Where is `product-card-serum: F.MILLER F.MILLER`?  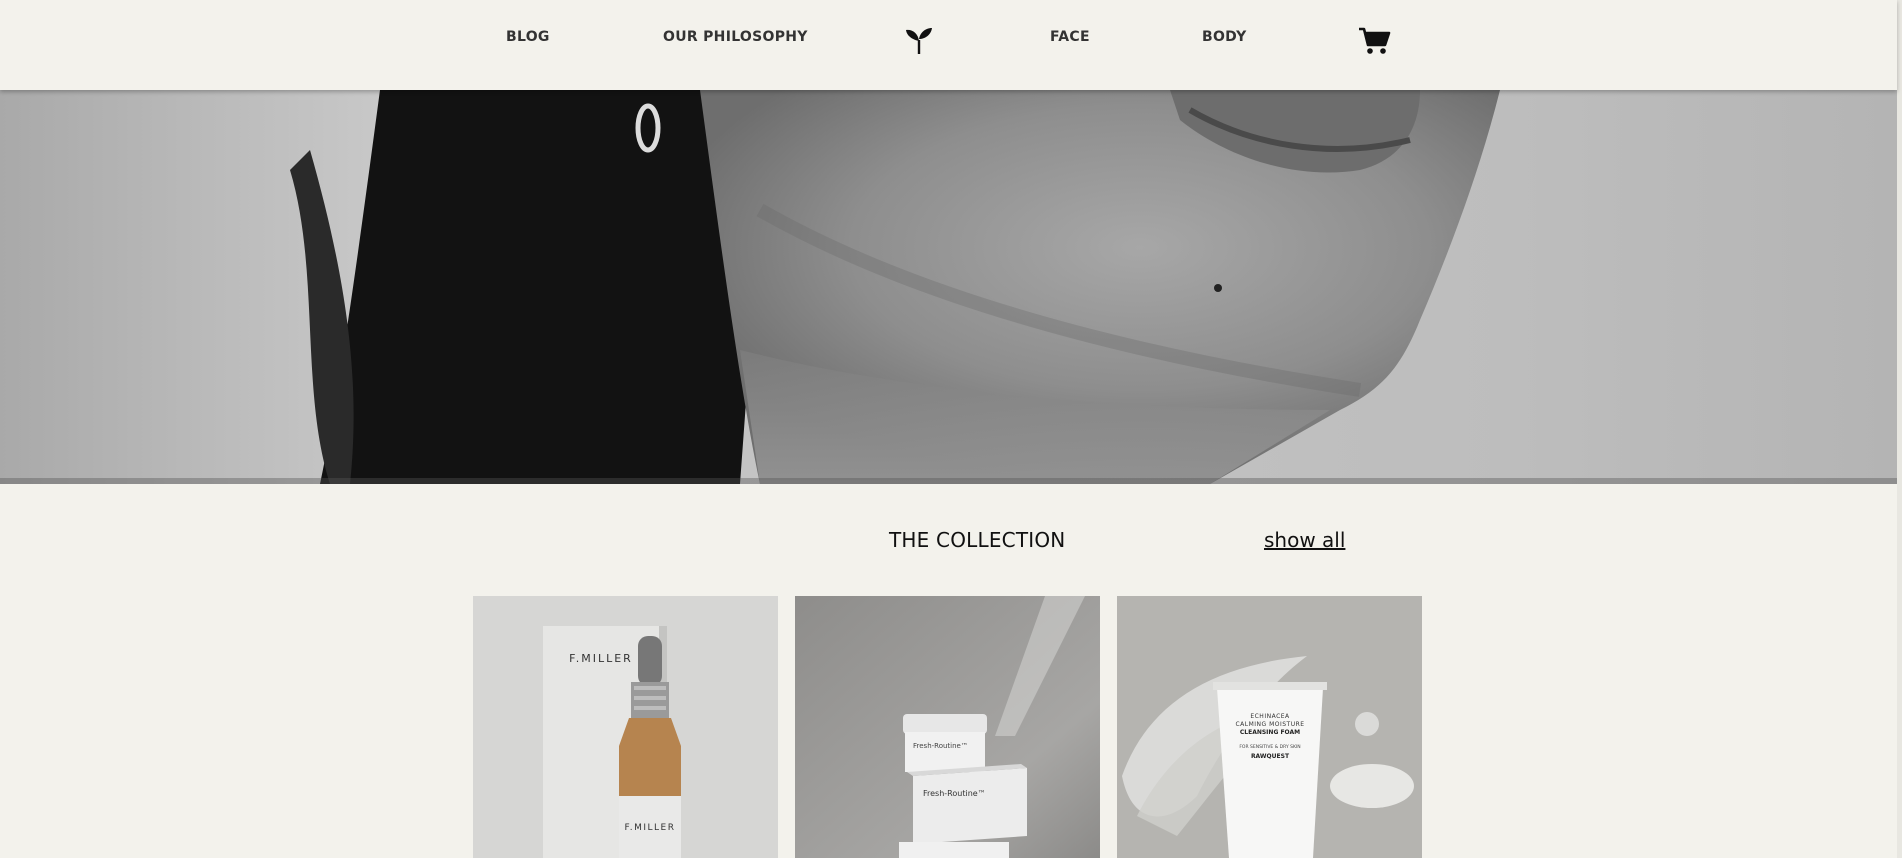 product-card-serum: F.MILLER F.MILLER is located at coordinates (625, 727).